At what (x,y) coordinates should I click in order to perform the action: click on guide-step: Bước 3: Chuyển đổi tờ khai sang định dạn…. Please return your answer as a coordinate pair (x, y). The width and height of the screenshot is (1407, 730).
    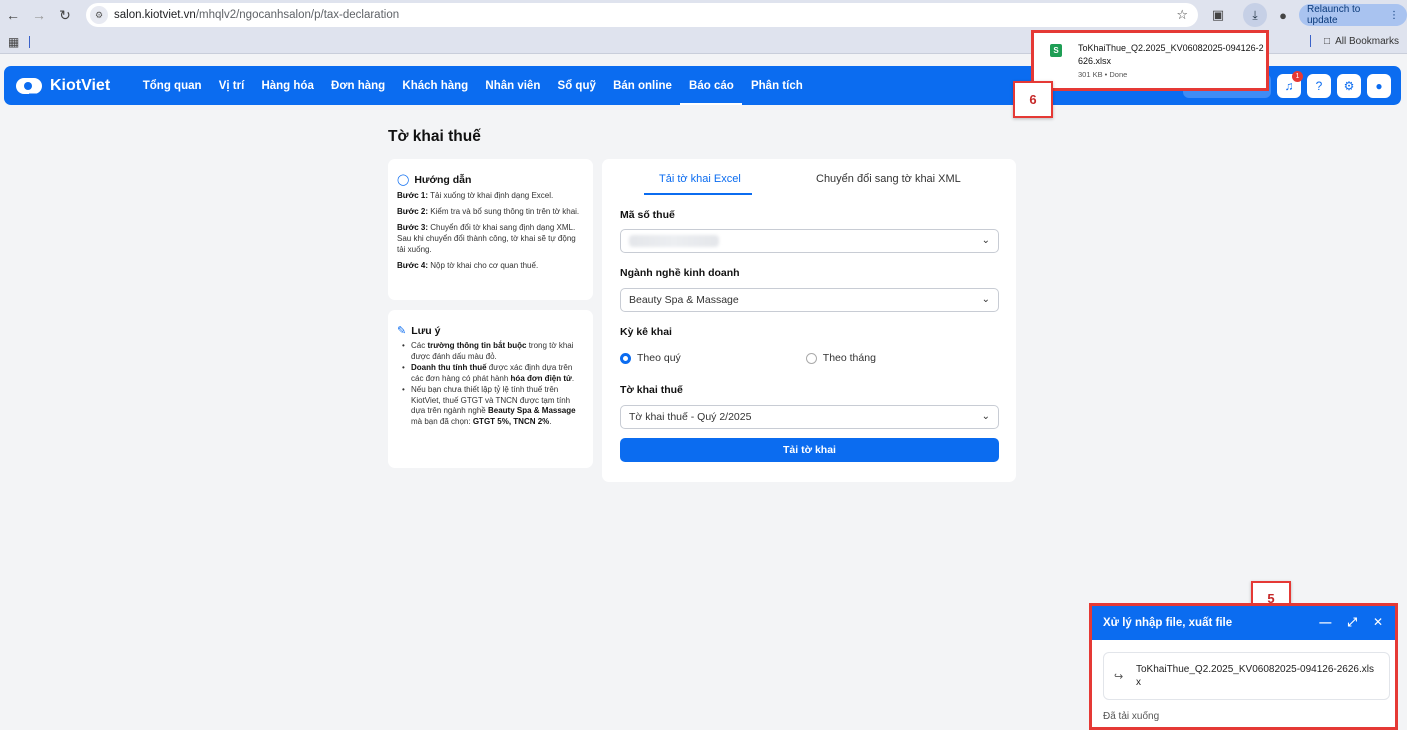
    Looking at the image, I should click on (486, 238).